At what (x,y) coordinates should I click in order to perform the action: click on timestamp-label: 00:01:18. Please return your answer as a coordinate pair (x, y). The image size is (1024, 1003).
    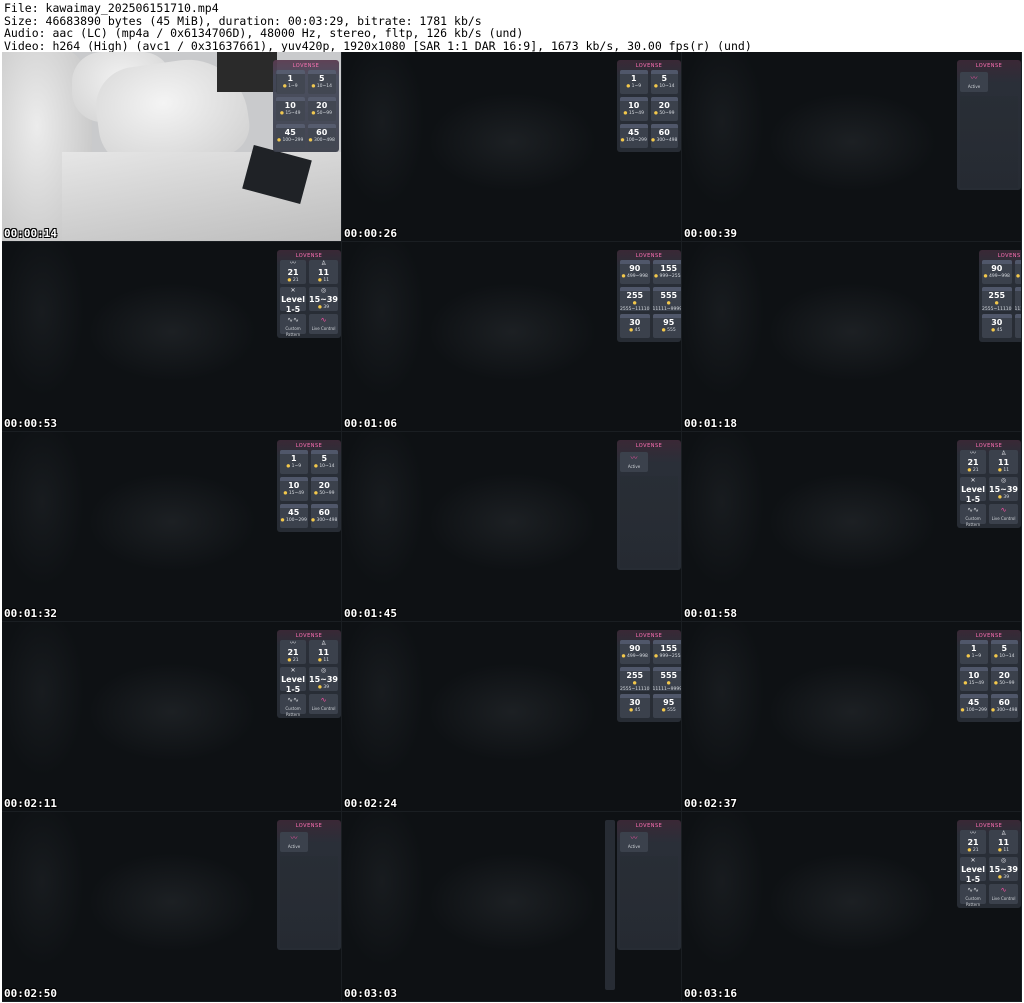
    Looking at the image, I should click on (710, 423).